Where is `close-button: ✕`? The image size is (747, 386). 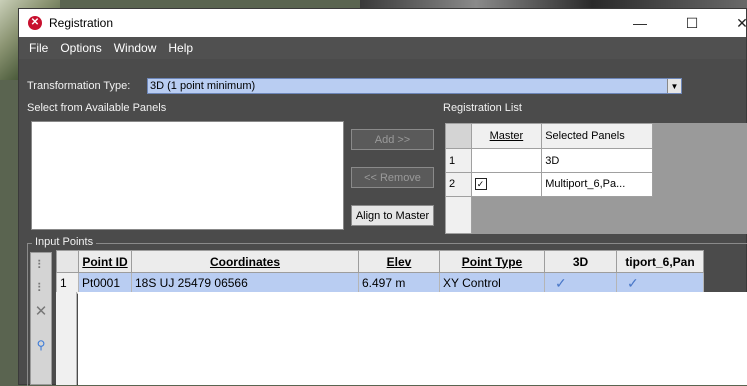 close-button: ✕ is located at coordinates (733, 23).